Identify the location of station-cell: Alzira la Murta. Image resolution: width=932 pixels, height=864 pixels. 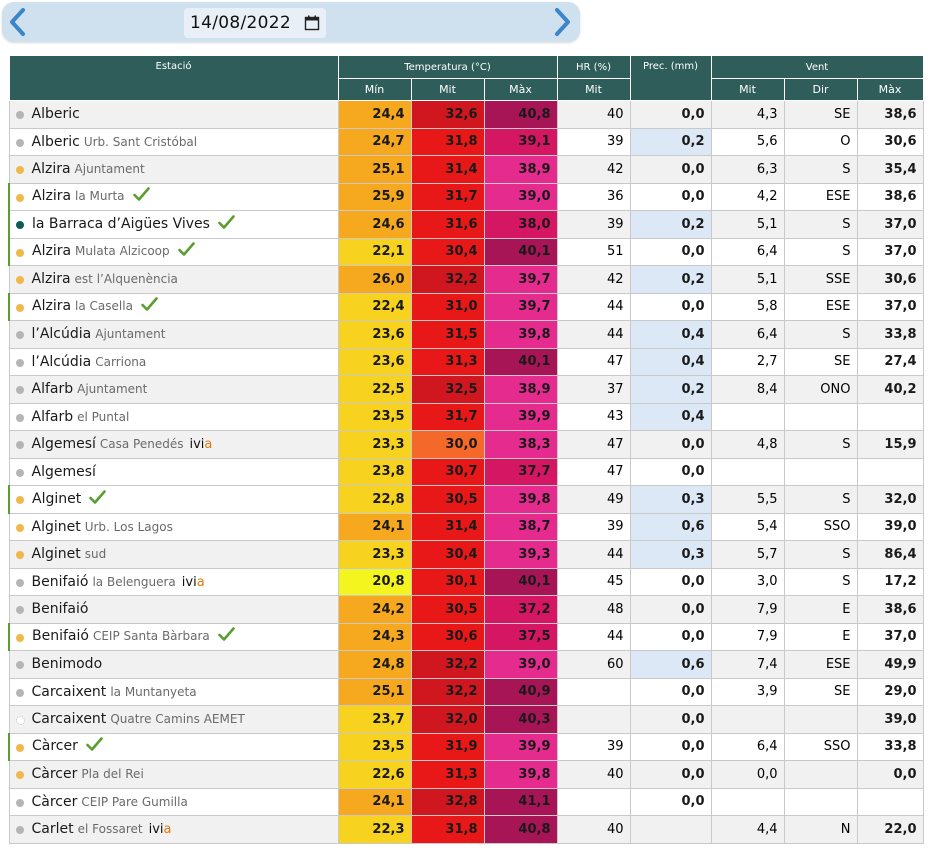
(173, 196).